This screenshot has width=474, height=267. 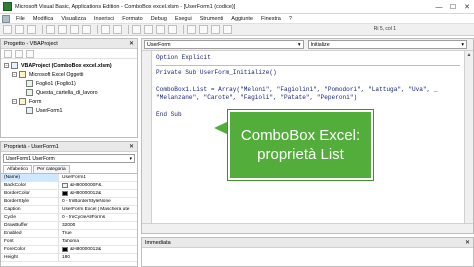 What do you see at coordinates (221, 128) in the screenshot?
I see `callout-pointer` at bounding box center [221, 128].